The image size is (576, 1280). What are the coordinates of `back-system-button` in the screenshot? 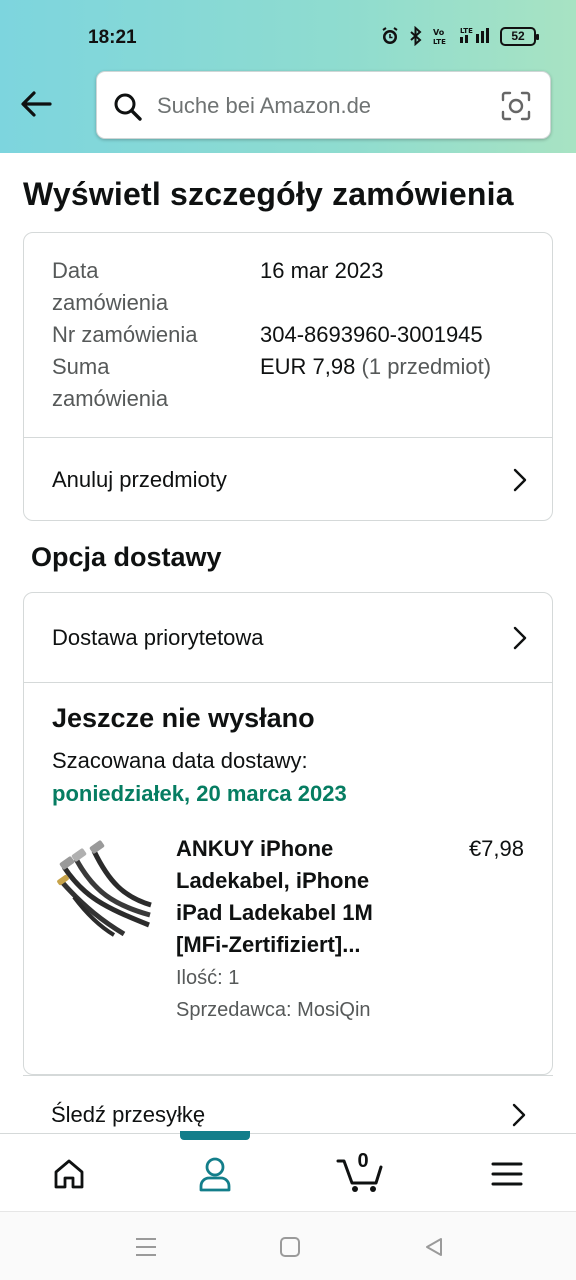 It's located at (434, 1247).